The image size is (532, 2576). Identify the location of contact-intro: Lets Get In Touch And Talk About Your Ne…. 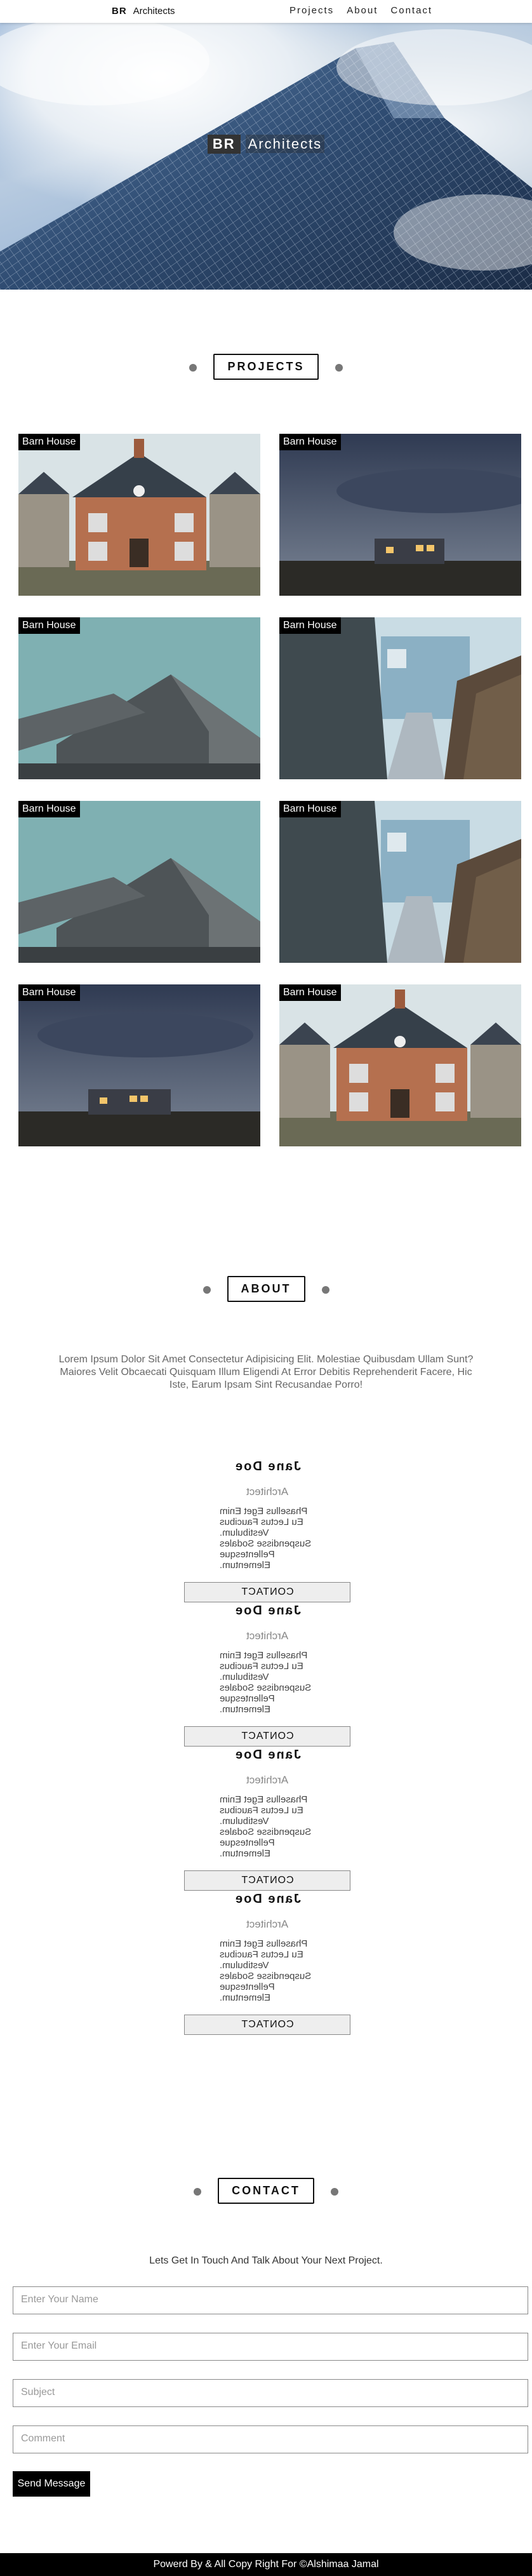
(266, 2260).